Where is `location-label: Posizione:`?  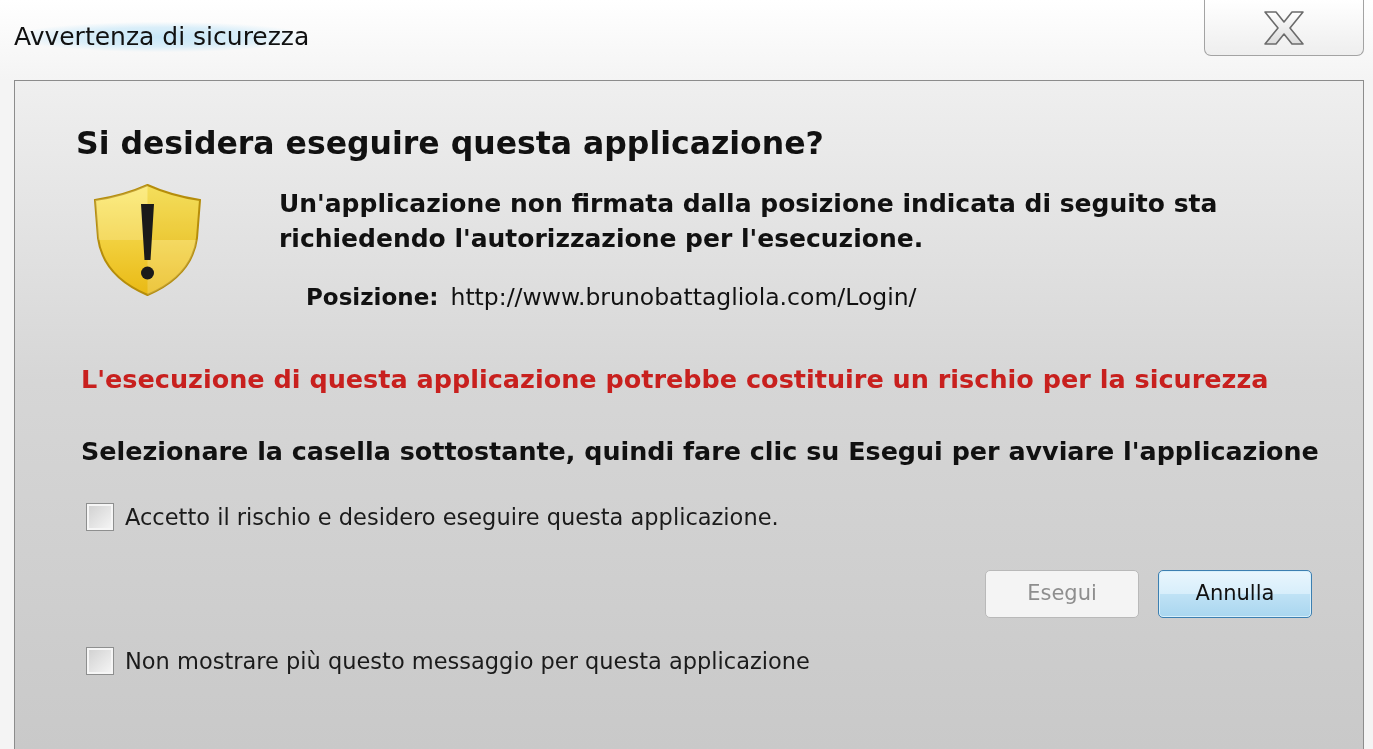
location-label: Posizione: is located at coordinates (372, 297).